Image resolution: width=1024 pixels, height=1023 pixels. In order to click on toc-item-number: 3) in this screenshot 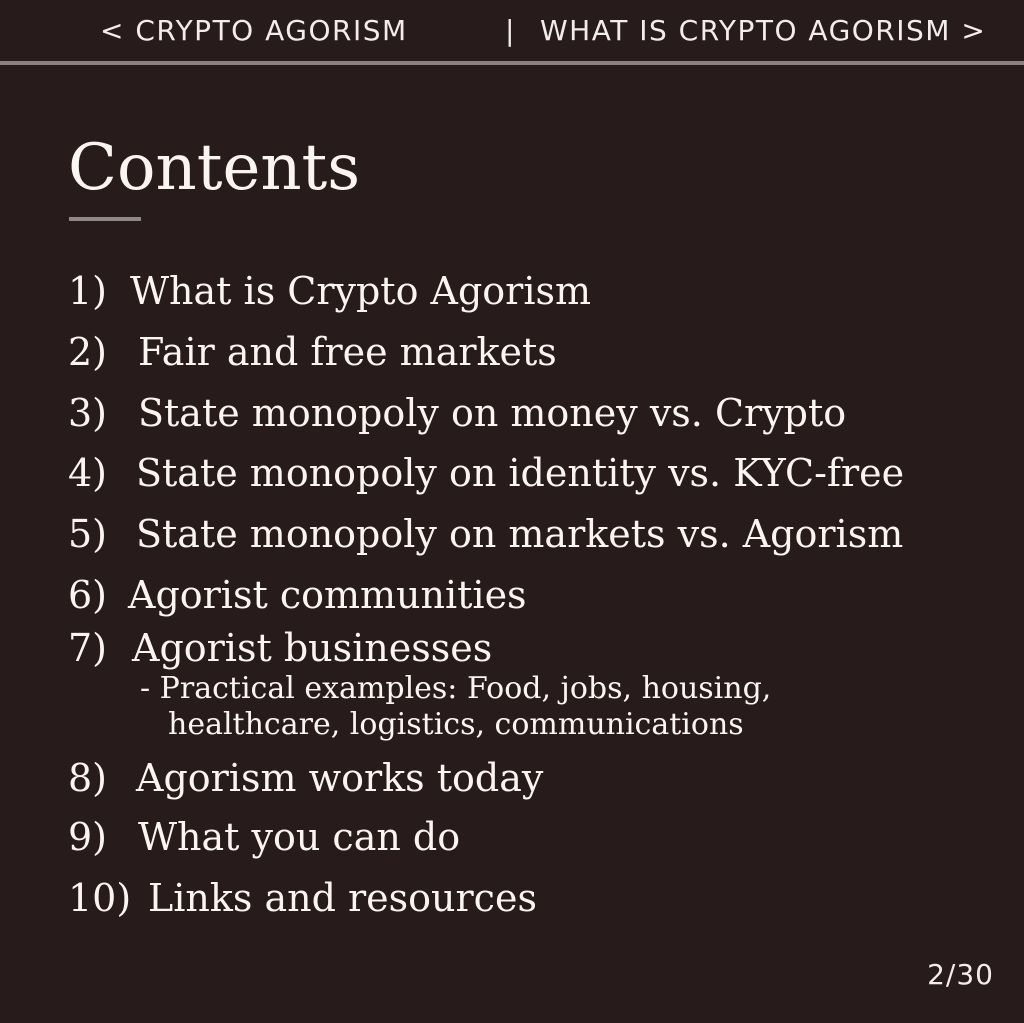, I will do `click(88, 413)`.